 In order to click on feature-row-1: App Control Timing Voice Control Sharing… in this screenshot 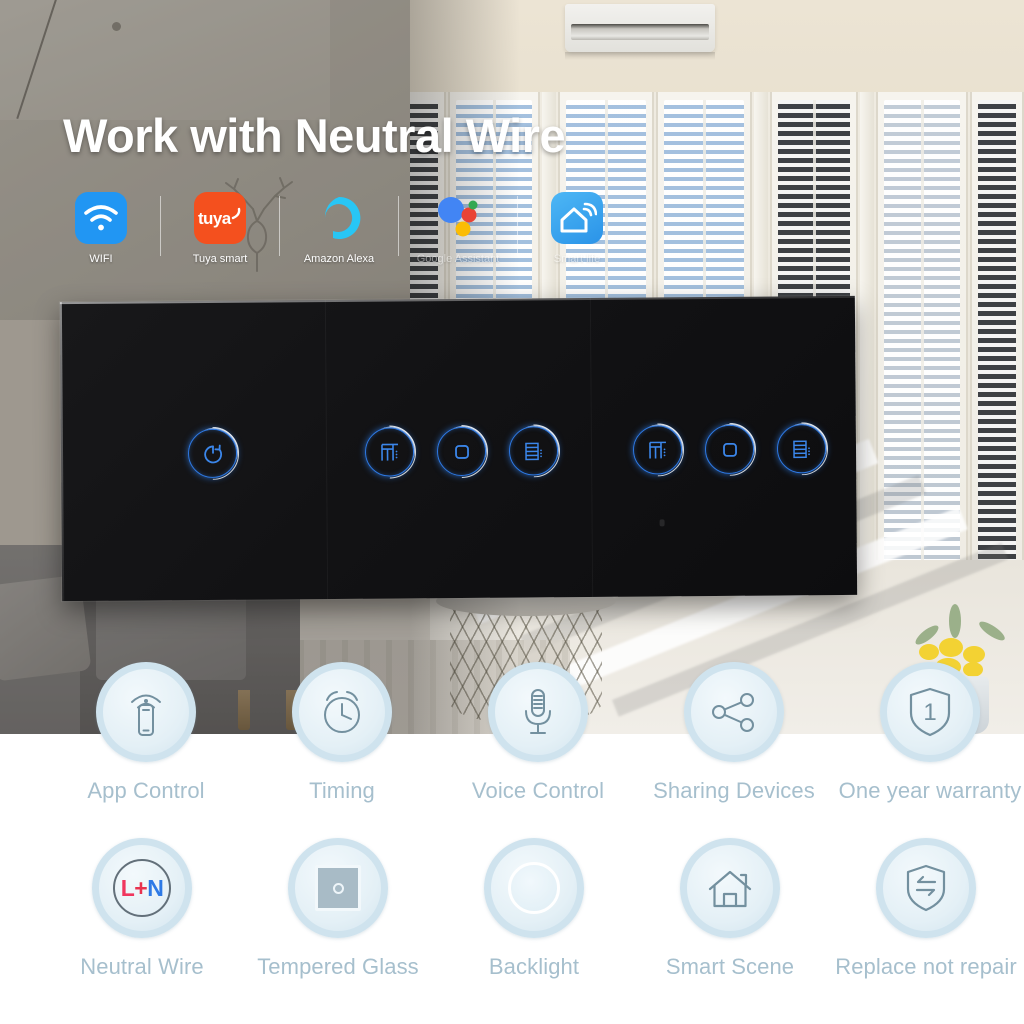, I will do `click(536, 733)`.